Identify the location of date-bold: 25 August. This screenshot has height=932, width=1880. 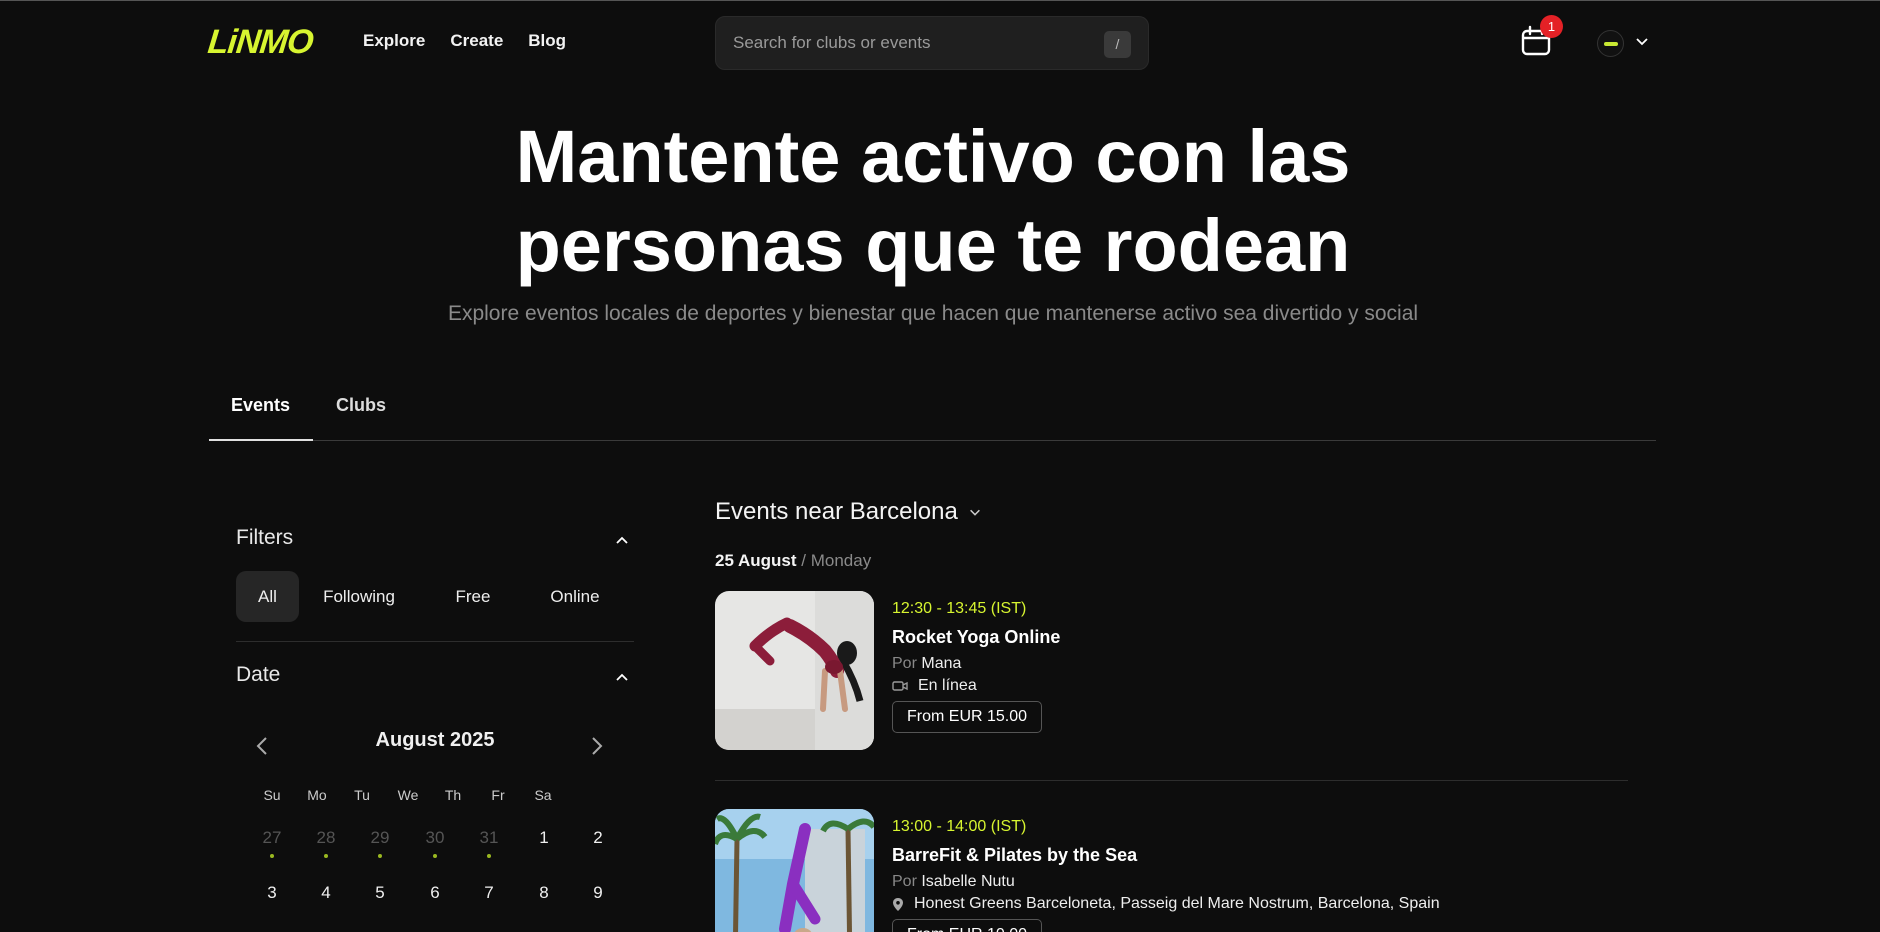
(756, 560).